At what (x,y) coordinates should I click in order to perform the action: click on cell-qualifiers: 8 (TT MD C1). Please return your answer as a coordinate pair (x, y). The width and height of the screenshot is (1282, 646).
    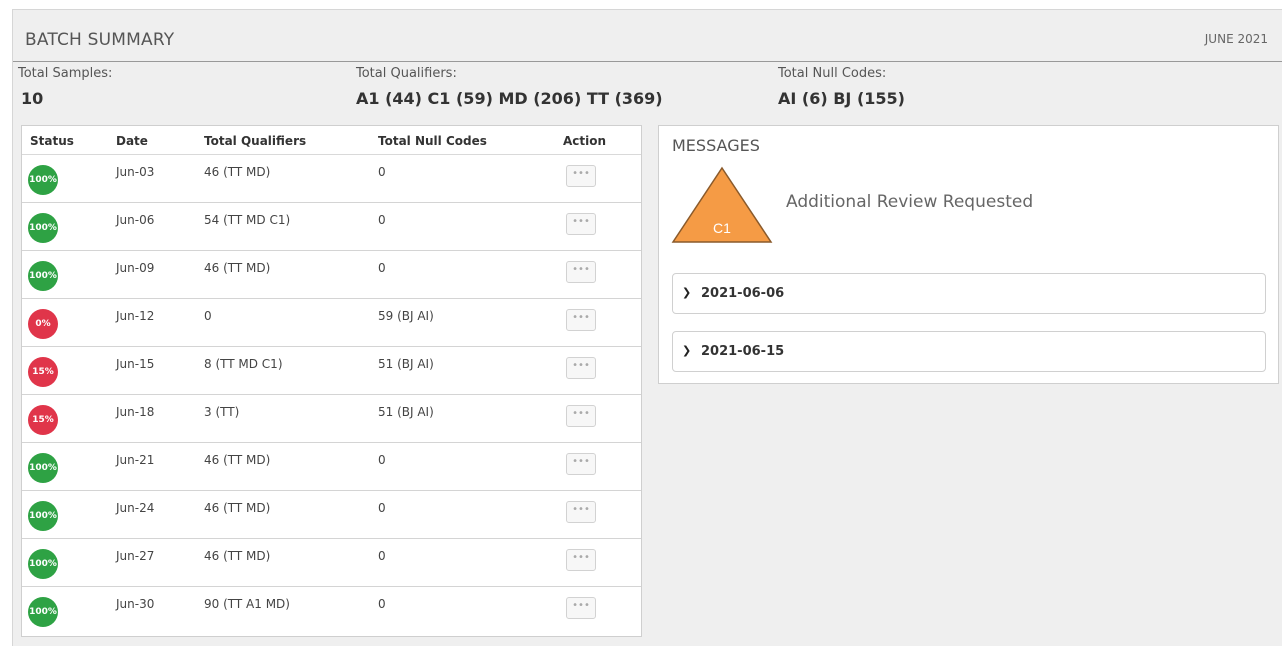
    Looking at the image, I should click on (243, 364).